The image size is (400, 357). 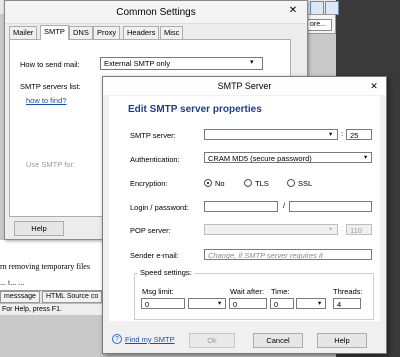 I want to click on how-to-send-label: How to send mail:, so click(x=50, y=64).